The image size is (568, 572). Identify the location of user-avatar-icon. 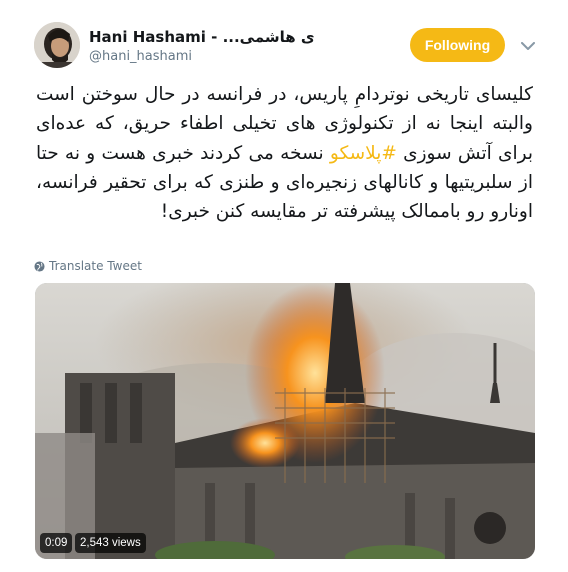
(57, 45).